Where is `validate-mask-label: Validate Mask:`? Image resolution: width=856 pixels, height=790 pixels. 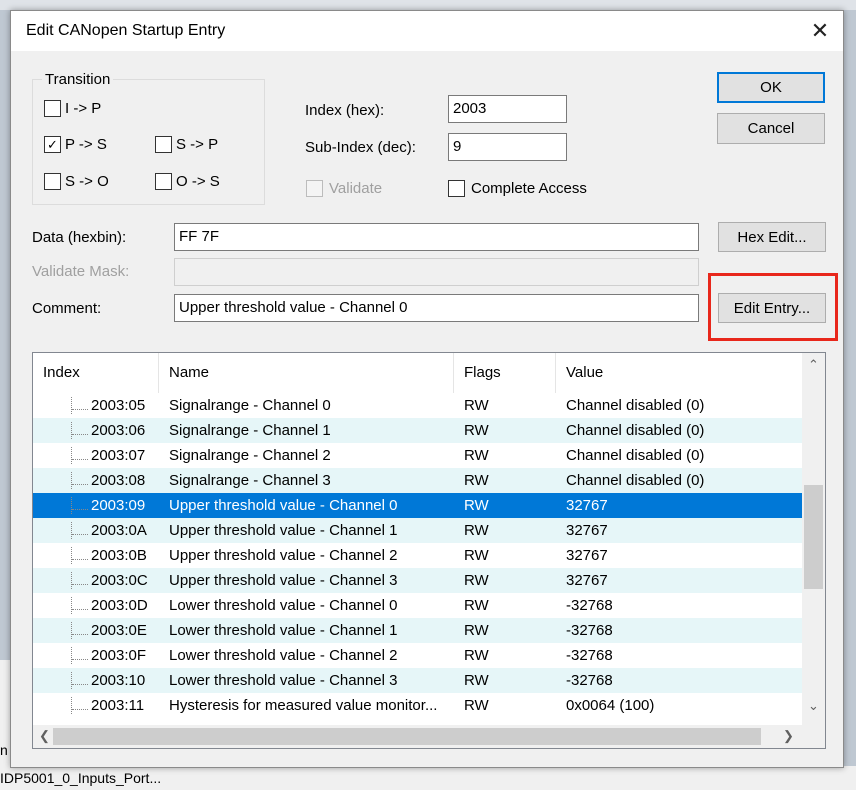 validate-mask-label: Validate Mask: is located at coordinates (81, 271).